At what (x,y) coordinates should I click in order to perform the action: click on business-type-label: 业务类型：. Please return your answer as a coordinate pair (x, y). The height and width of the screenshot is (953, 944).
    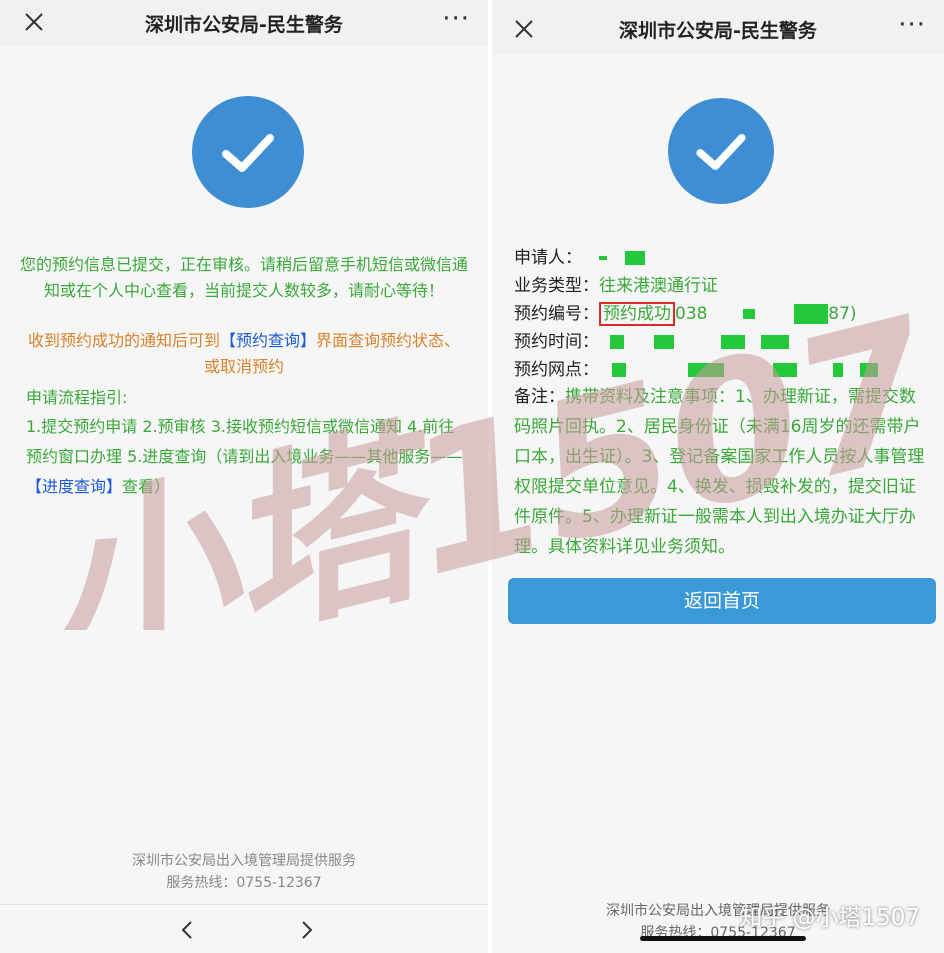
    Looking at the image, I should click on (556, 286).